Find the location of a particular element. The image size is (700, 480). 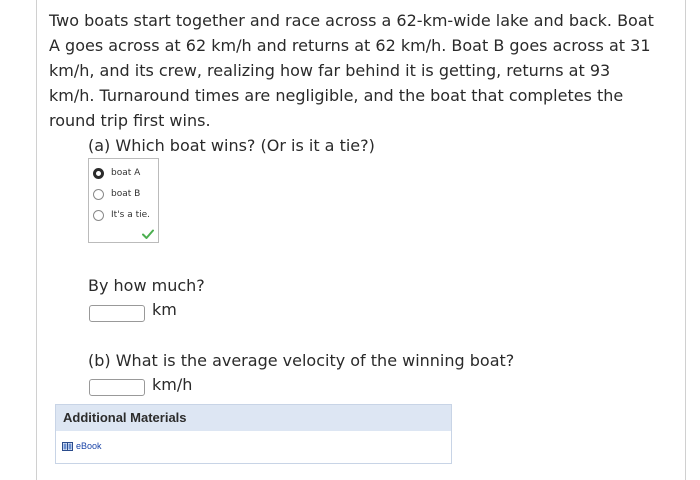

option-boat-b: boat B is located at coordinates (116, 194).